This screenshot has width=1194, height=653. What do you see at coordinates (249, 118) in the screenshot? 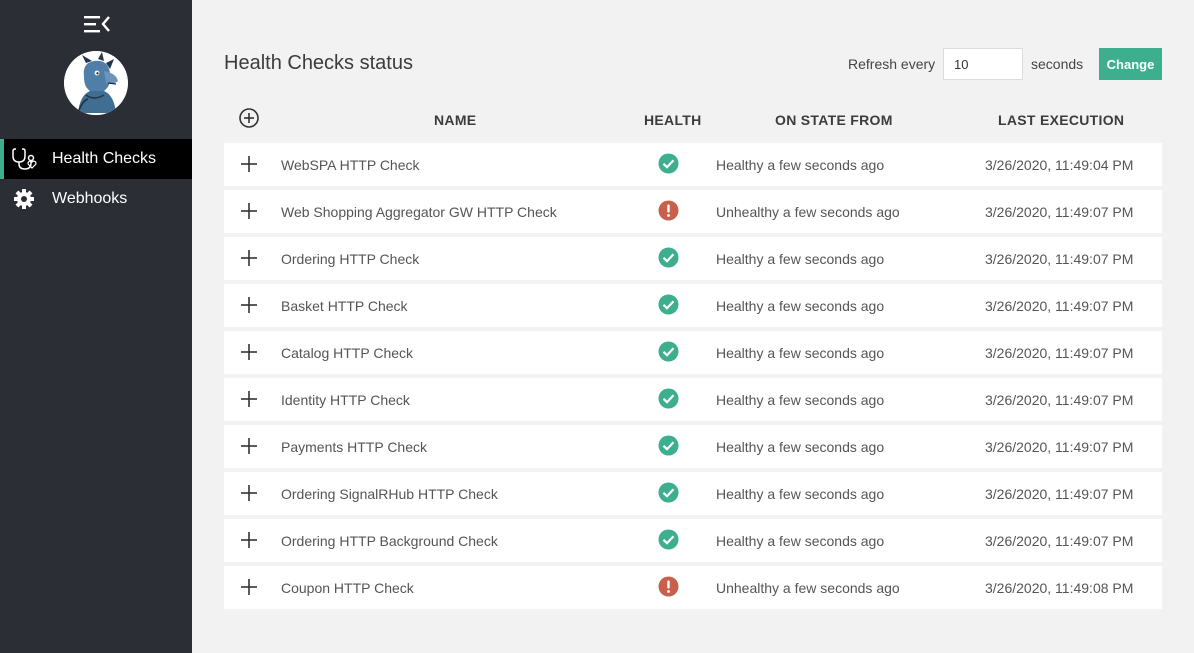
I see `expand-all-icon` at bounding box center [249, 118].